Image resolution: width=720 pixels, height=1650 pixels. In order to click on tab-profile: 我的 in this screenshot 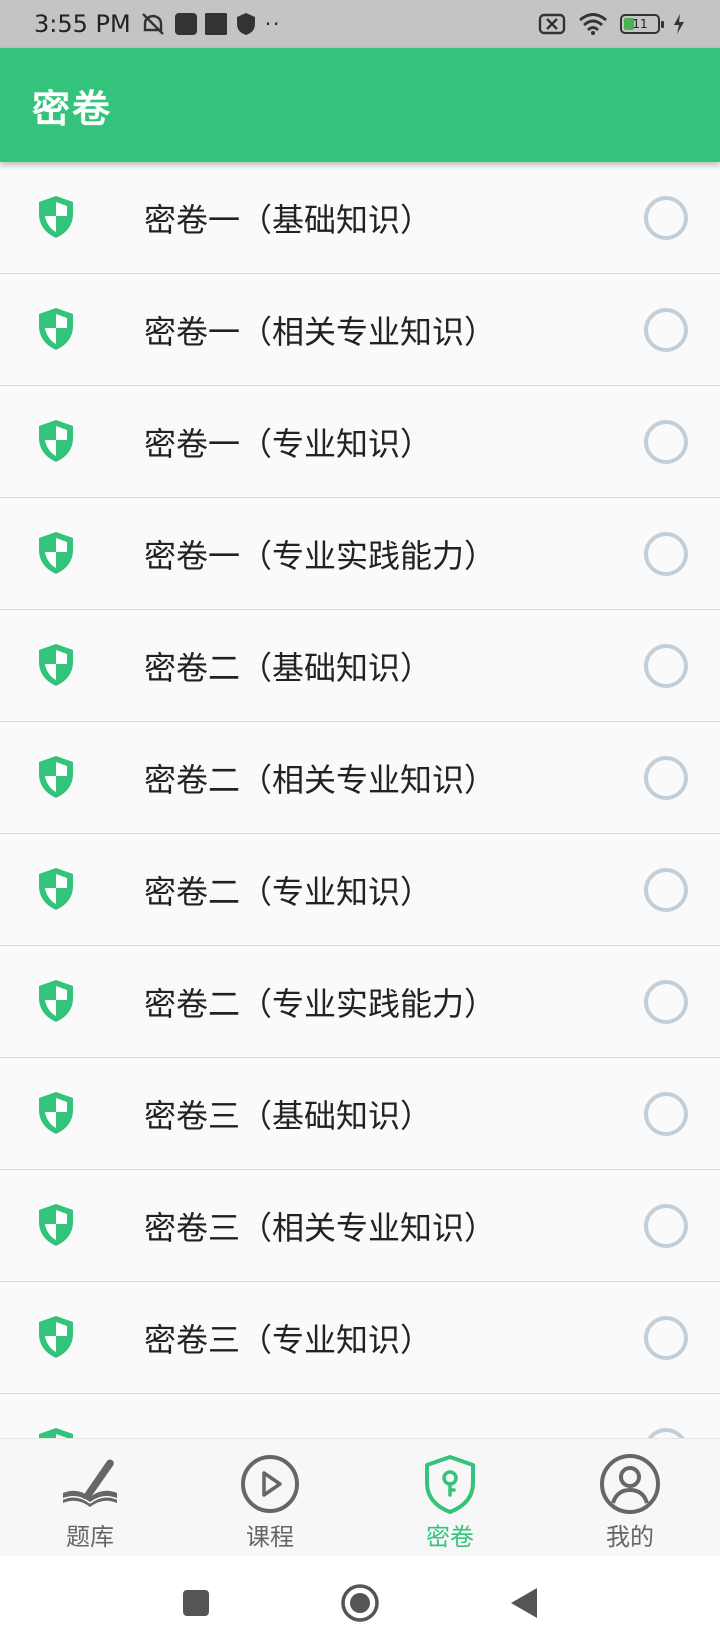, I will do `click(630, 1497)`.